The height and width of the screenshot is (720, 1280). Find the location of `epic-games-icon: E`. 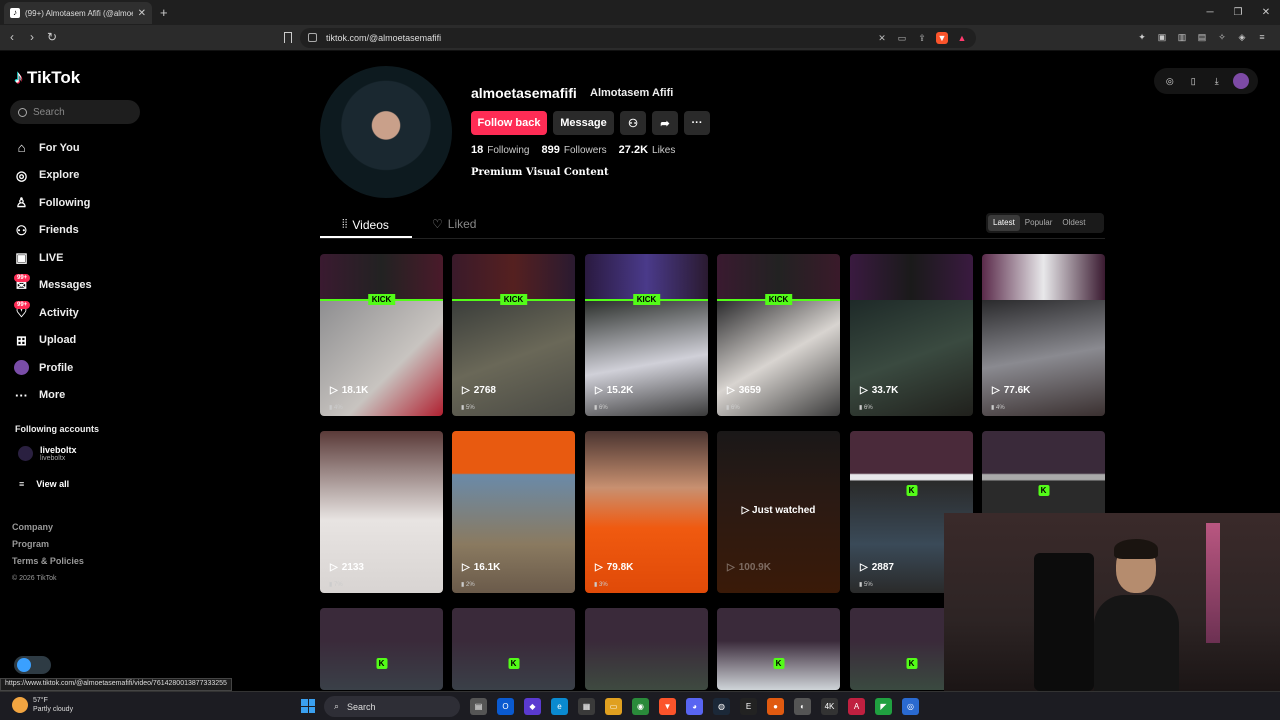

epic-games-icon: E is located at coordinates (748, 706).